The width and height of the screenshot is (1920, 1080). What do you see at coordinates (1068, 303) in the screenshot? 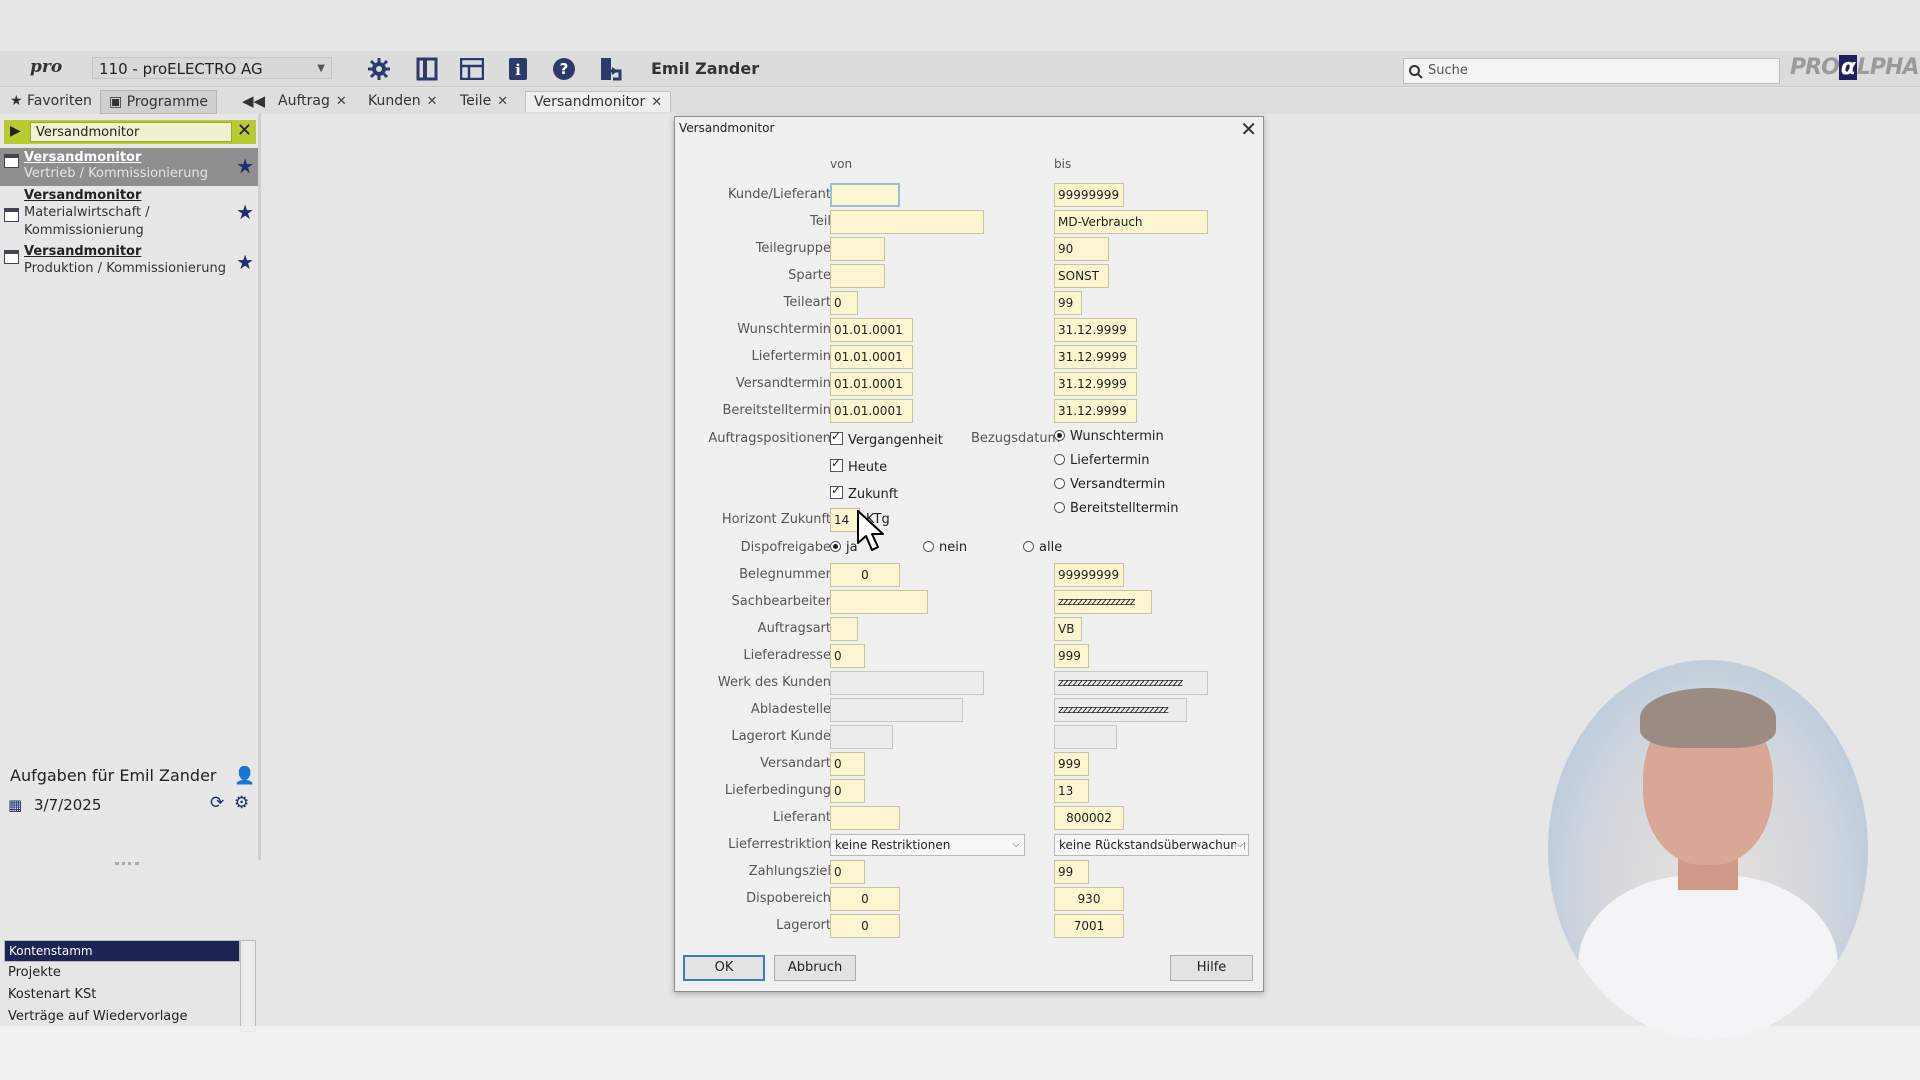
I see `teileart-bis-input: 99` at bounding box center [1068, 303].